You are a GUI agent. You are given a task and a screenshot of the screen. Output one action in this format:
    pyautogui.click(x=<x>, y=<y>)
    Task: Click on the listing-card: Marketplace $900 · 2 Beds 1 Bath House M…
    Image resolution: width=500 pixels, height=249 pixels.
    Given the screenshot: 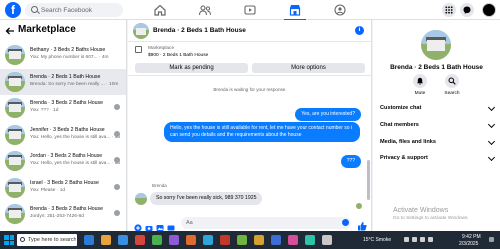 What is the action you would take?
    pyautogui.click(x=250, y=59)
    